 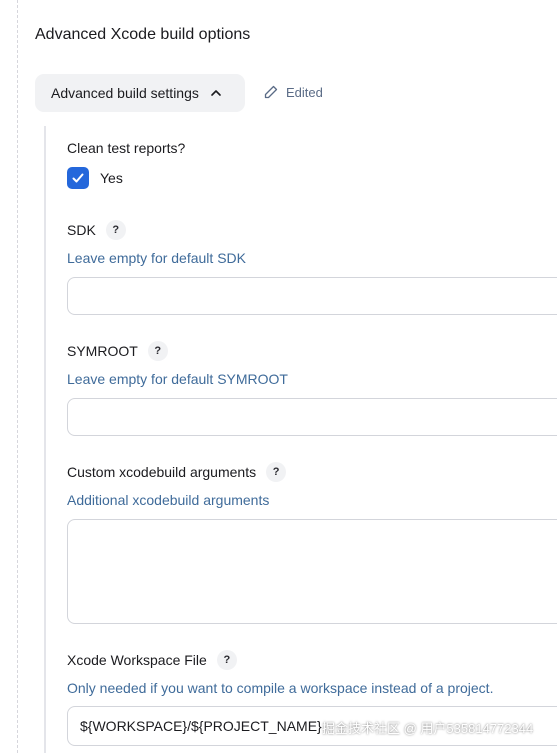 I want to click on symroot-label: SYMROOT ?, so click(x=117, y=351).